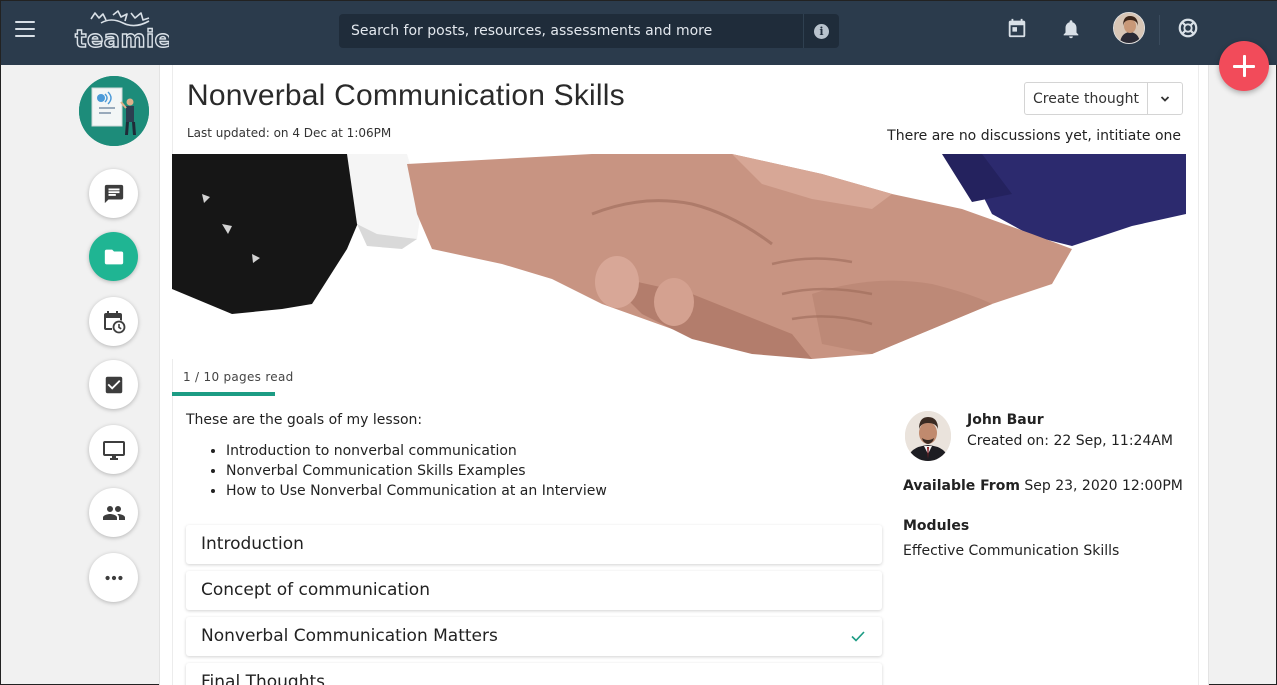 This screenshot has width=1277, height=685. What do you see at coordinates (1011, 551) in the screenshot?
I see `module-link: Effective Communication Skills` at bounding box center [1011, 551].